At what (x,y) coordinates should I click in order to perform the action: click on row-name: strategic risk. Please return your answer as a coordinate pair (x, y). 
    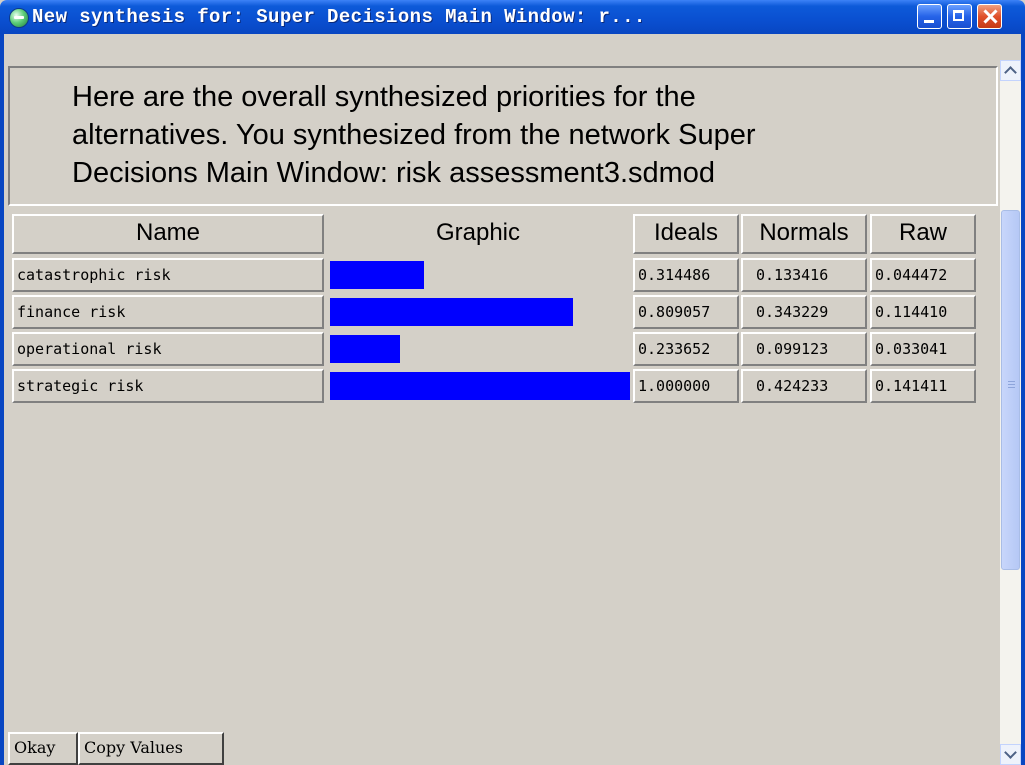
    Looking at the image, I should click on (168, 386).